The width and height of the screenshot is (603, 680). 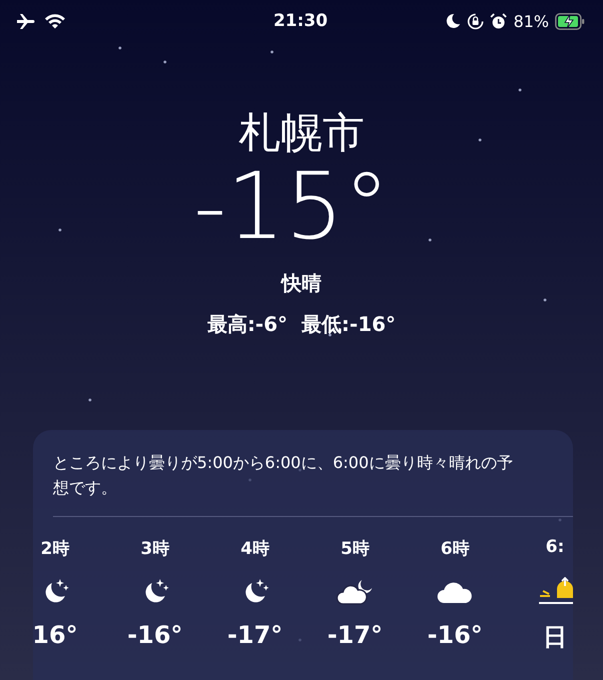 What do you see at coordinates (555, 637) in the screenshot?
I see `hour-temperature: 日` at bounding box center [555, 637].